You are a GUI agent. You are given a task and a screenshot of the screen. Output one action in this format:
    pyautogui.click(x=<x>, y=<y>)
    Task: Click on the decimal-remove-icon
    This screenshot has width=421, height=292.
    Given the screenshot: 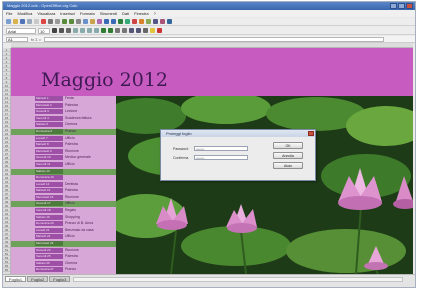 What is the action you would take?
    pyautogui.click(x=124, y=30)
    